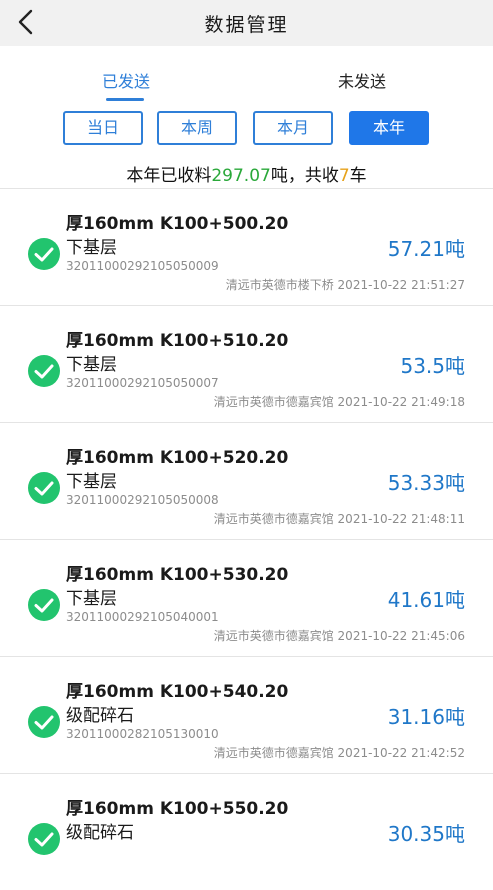 This screenshot has height=890, width=493. What do you see at coordinates (339, 402) in the screenshot?
I see `record-meta: 清远市英德市德嘉宾馆 2021-10-22 21:49:18` at bounding box center [339, 402].